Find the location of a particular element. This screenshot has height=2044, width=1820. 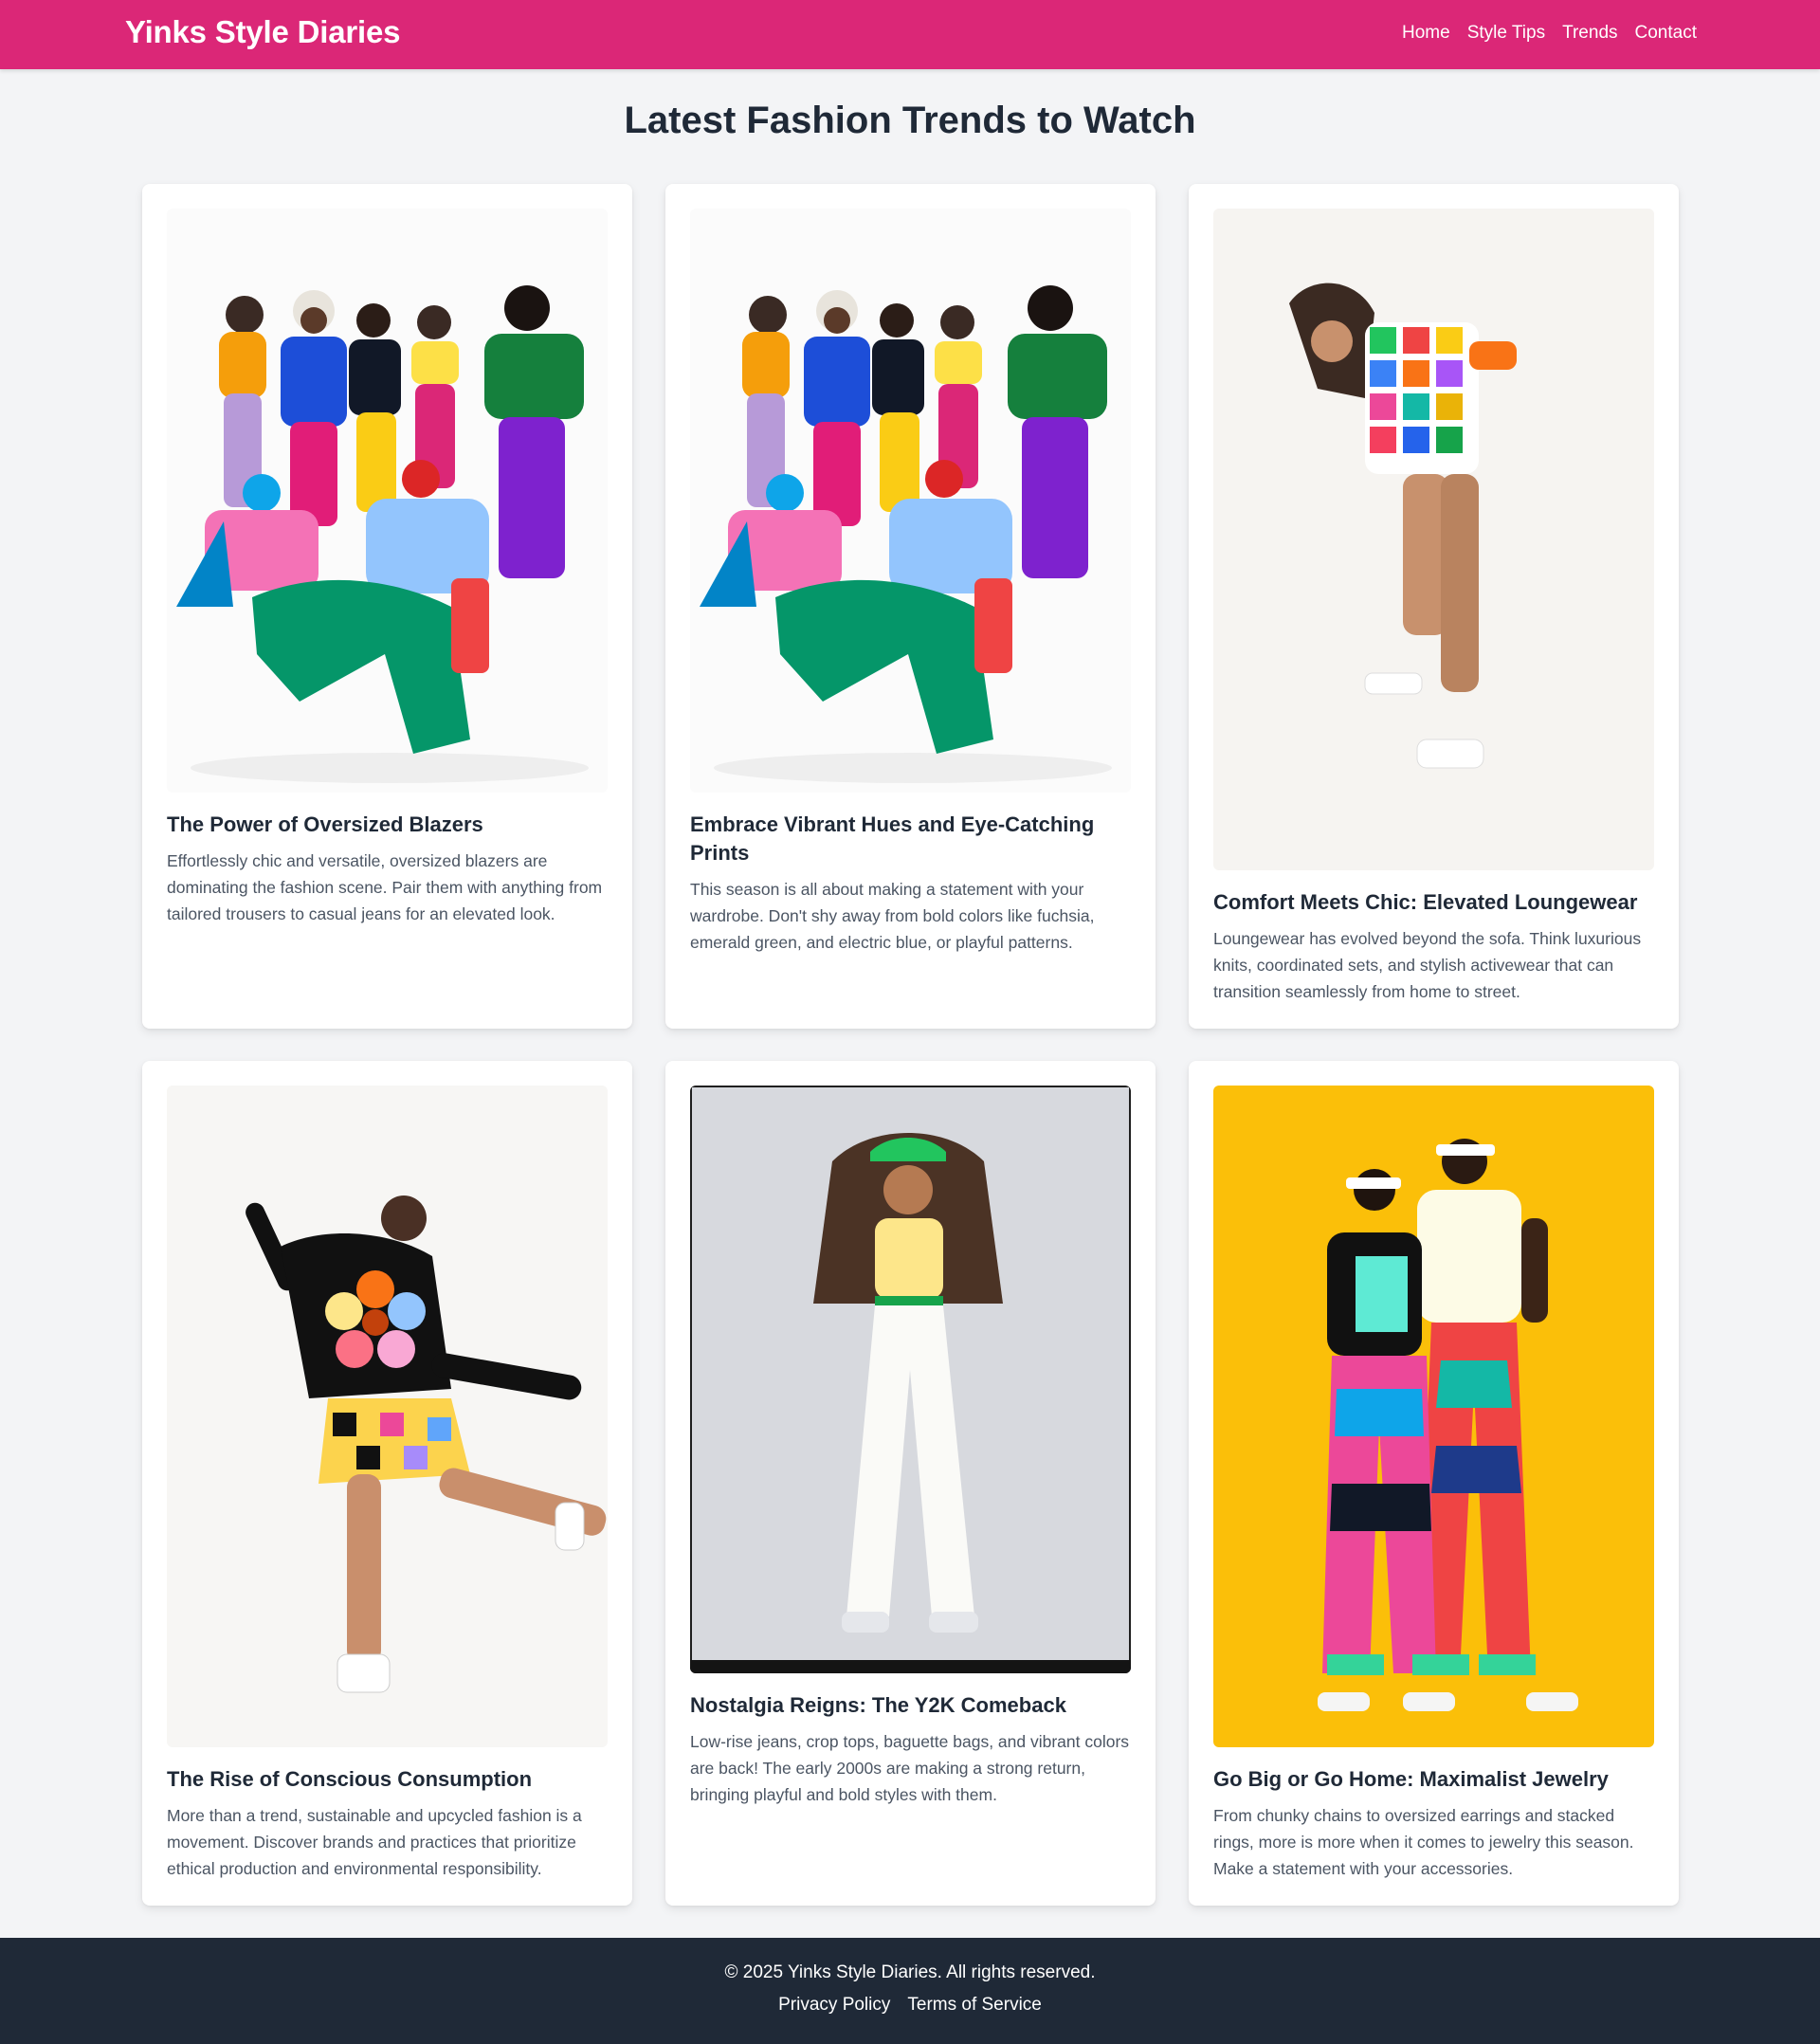

terms-of-service-link: Terms of Service is located at coordinates (974, 2005).